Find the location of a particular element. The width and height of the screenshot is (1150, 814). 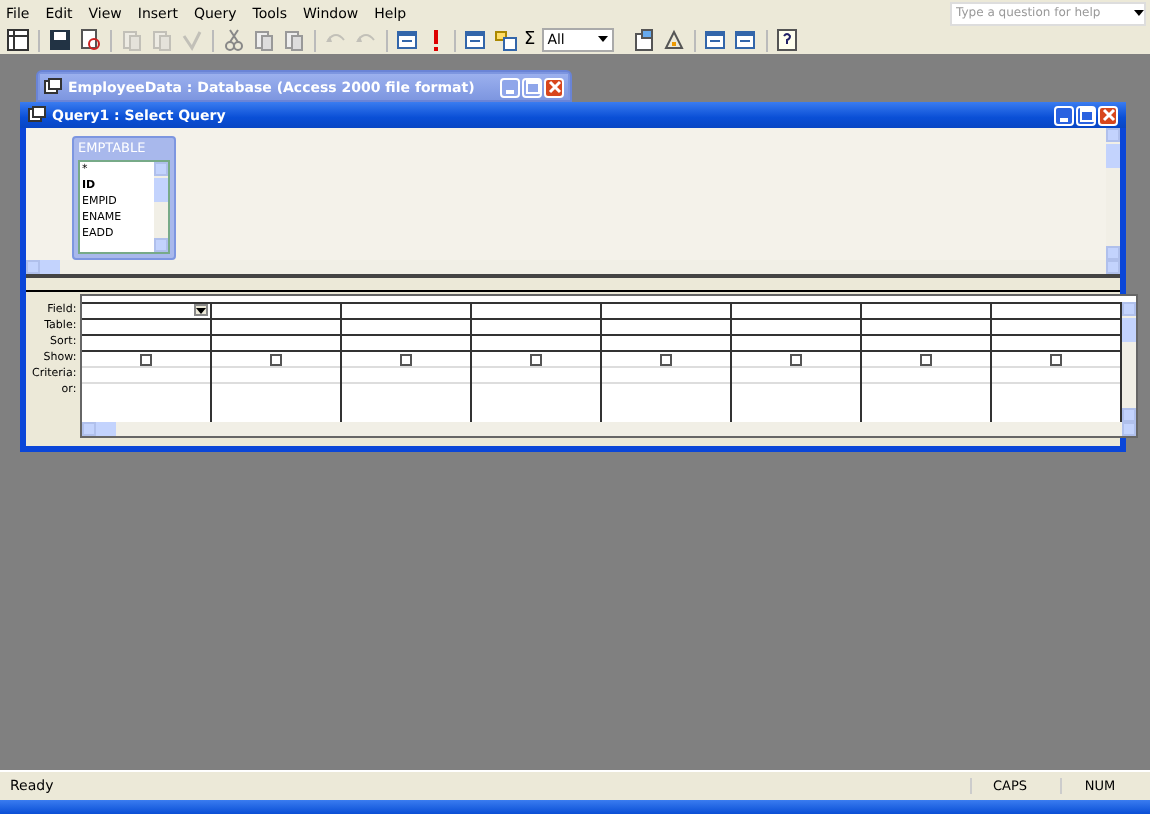

pane-splitter is located at coordinates (573, 283).